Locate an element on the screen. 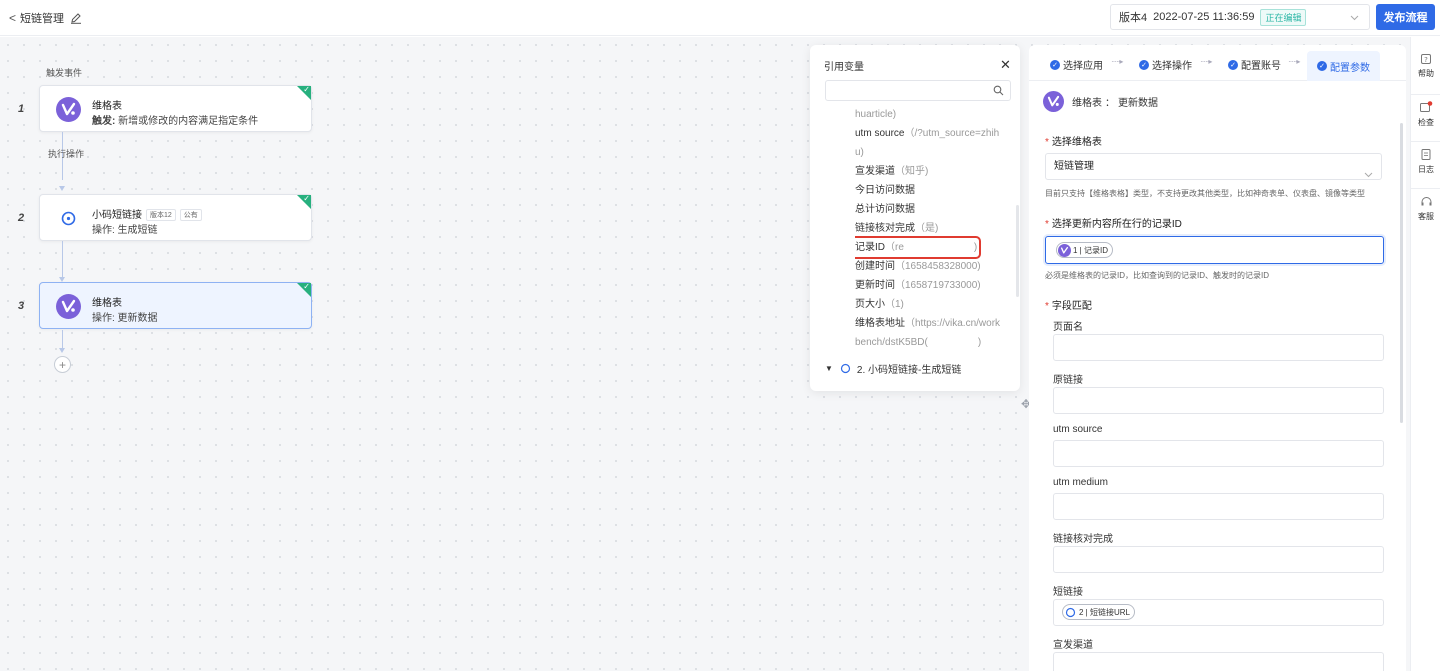  variable-name: utm source is located at coordinates (880, 133).